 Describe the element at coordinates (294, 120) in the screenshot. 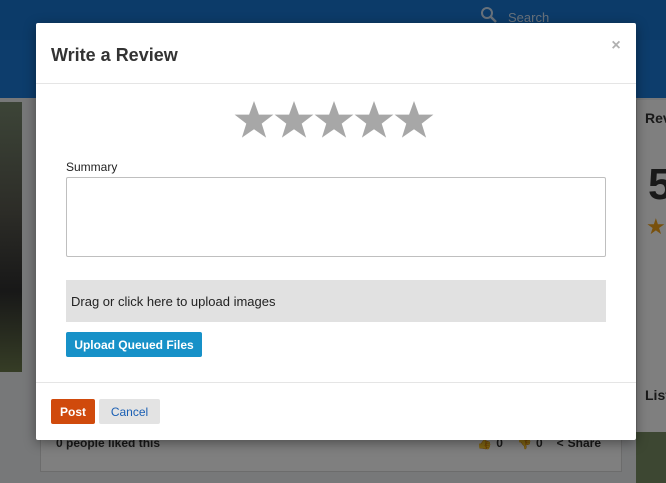

I see `rating-star-2-icon` at that location.